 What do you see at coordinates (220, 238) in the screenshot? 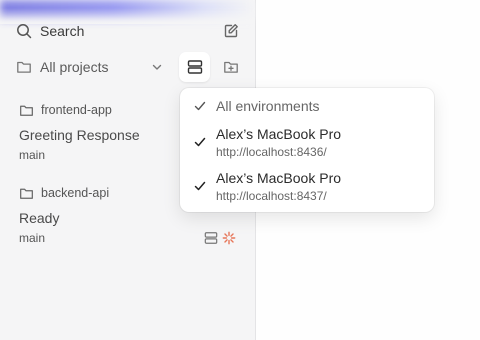
I see `thread-status` at bounding box center [220, 238].